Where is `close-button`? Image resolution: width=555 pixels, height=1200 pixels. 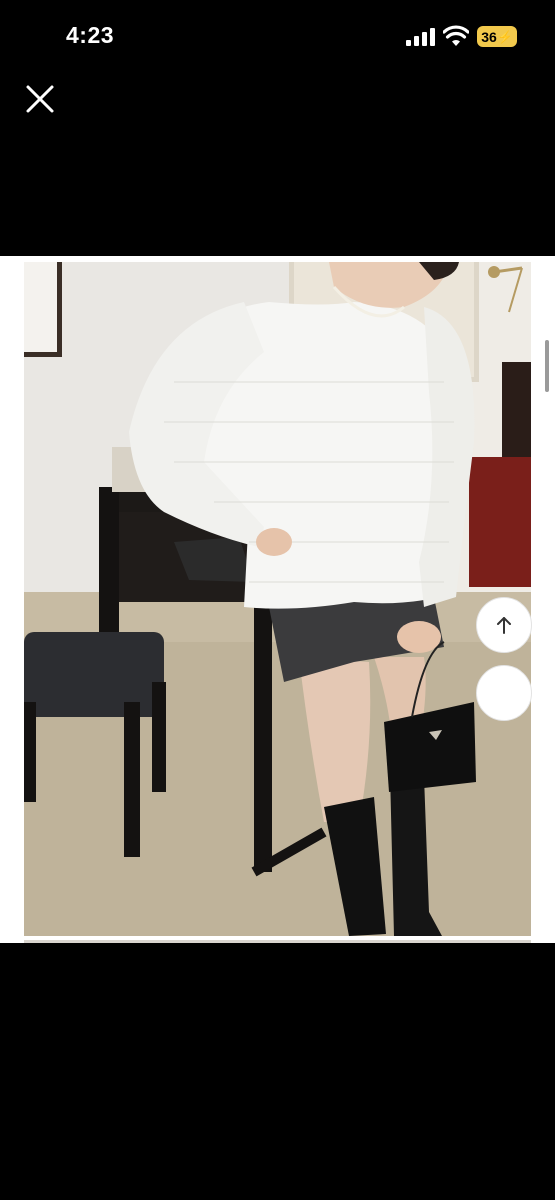
close-button is located at coordinates (40, 99).